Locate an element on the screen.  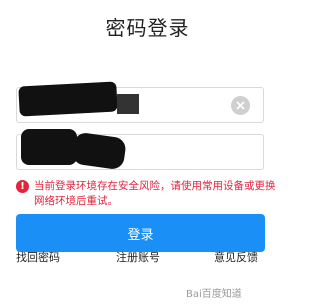
security-warning: ! 当前登录环境存在安全风险，请使用常用设备或更换网络环境后重试。 is located at coordinates (146, 194).